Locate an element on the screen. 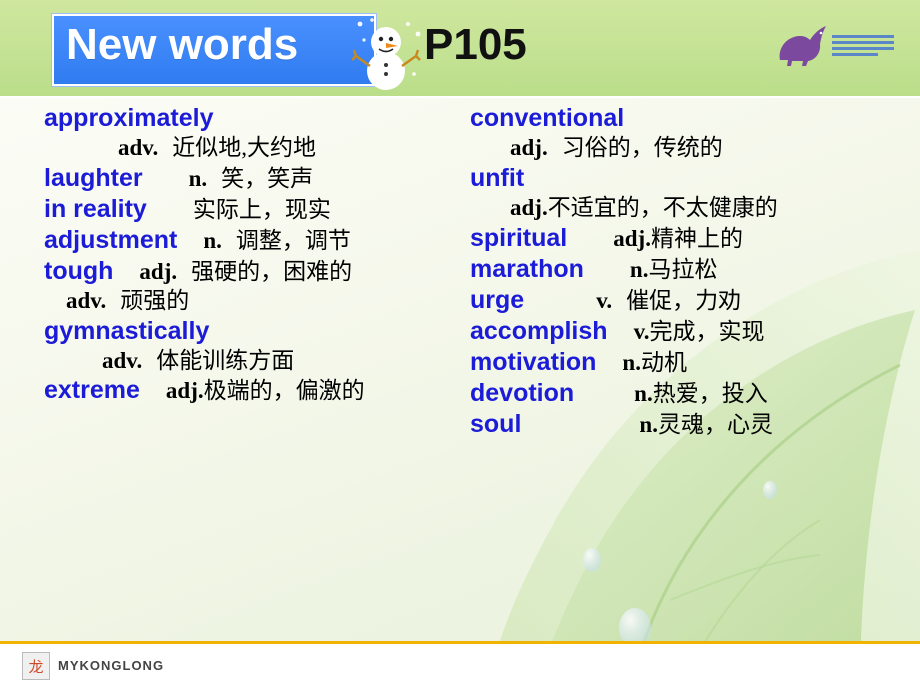 This screenshot has width=920, height=690. word-term: extreme is located at coordinates (92, 390).